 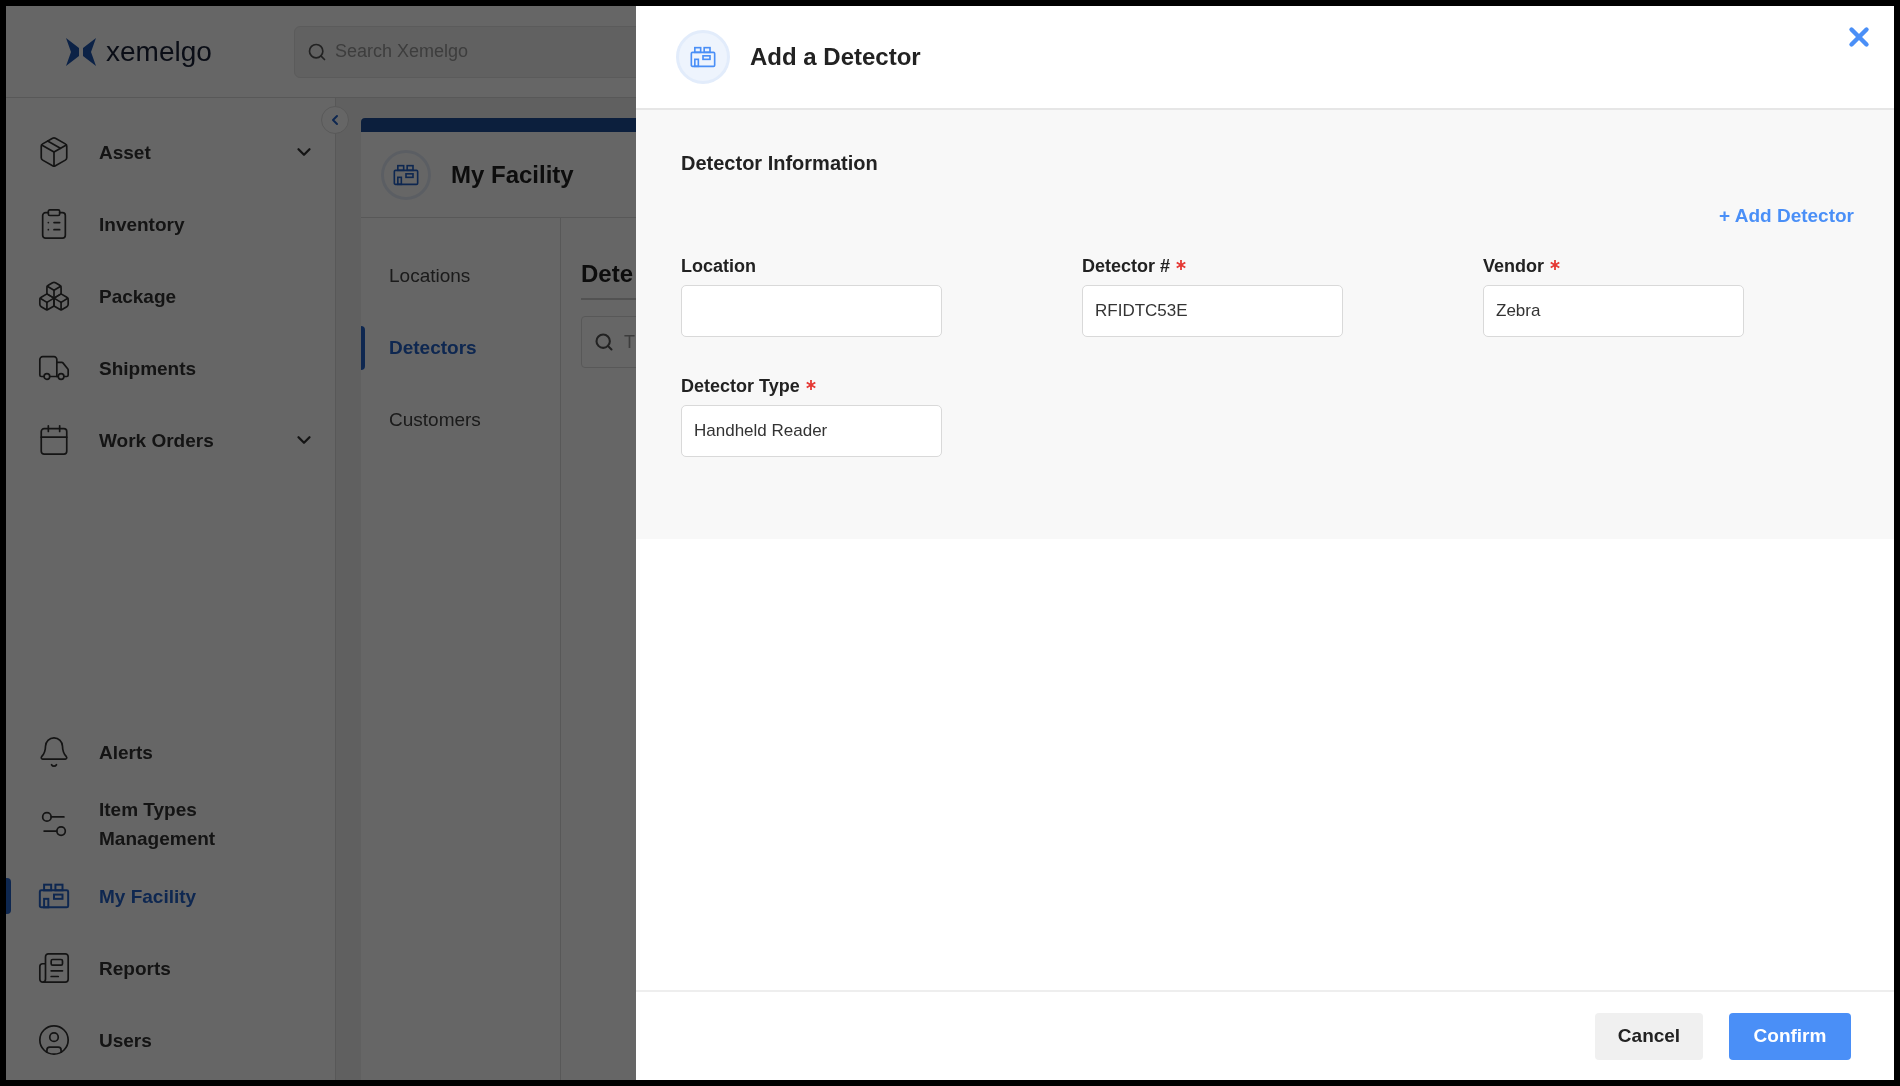 I want to click on nav-item: My Facility, so click(x=179, y=896).